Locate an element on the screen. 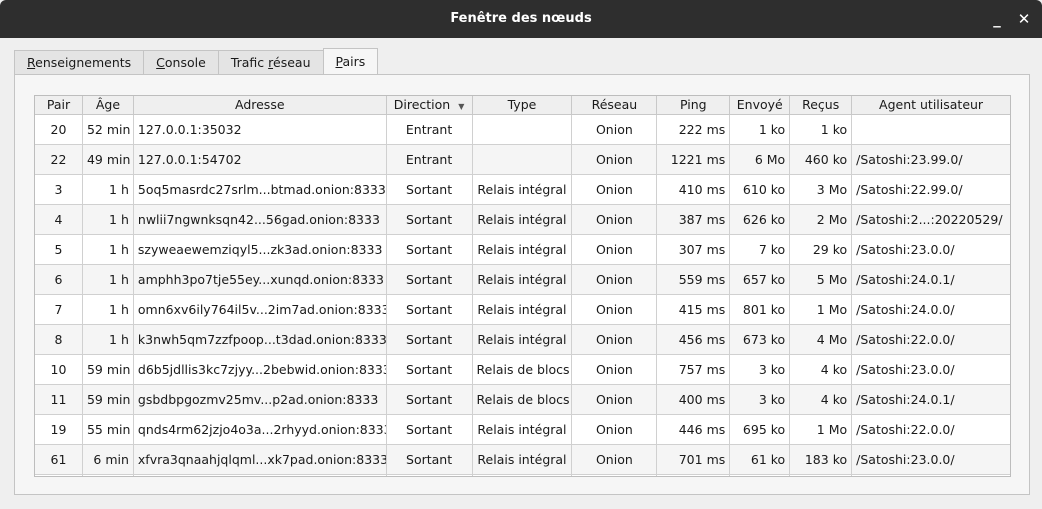 This screenshot has width=1042, height=509. cell-envoye: 801 ko is located at coordinates (760, 310).